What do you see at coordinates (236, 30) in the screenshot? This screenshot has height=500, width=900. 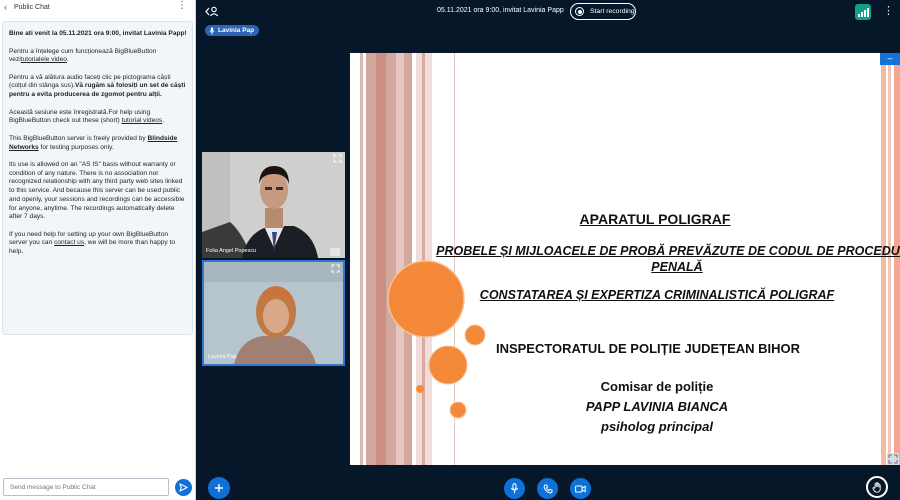 I see `talker-name: Lavinia Pap` at bounding box center [236, 30].